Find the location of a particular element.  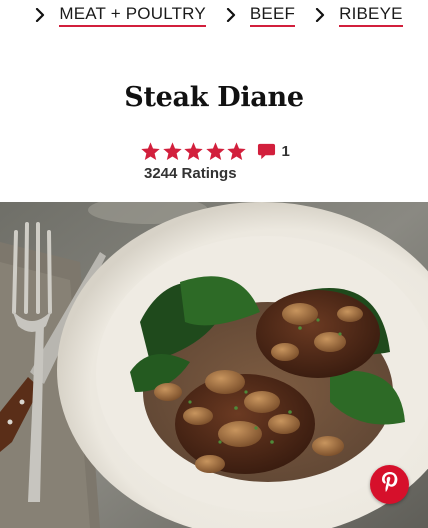

review-count: 1 is located at coordinates (286, 151).